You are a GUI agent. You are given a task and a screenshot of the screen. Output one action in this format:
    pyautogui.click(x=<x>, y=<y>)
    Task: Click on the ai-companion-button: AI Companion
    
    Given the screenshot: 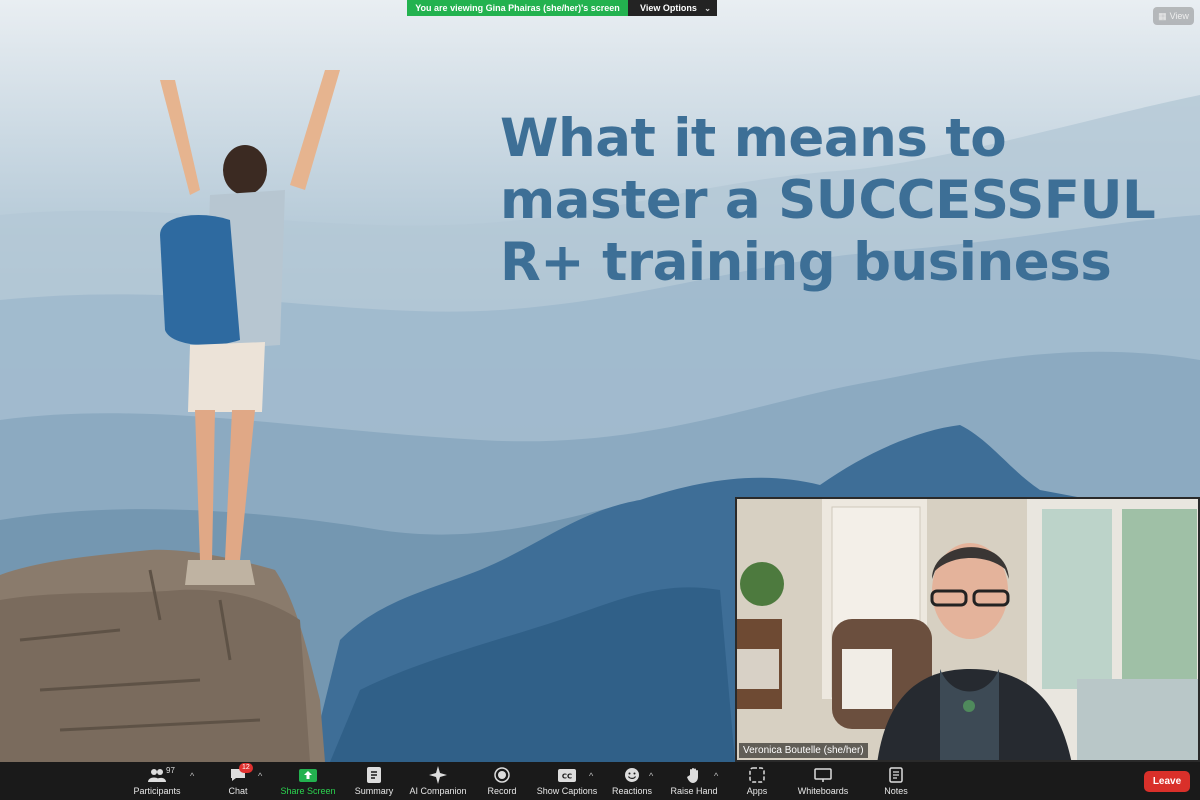 What is the action you would take?
    pyautogui.click(x=438, y=781)
    